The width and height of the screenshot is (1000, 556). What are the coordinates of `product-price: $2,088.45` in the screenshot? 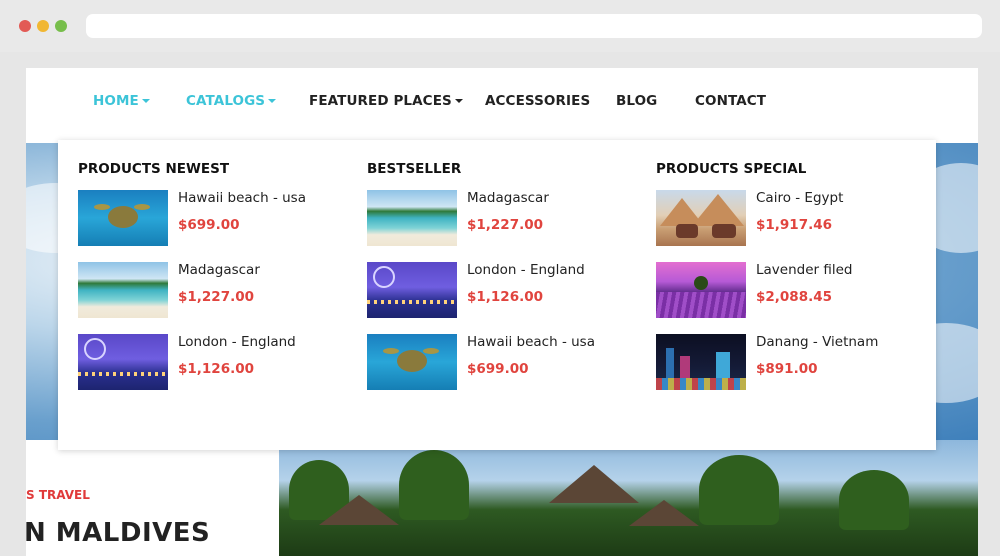 It's located at (794, 297).